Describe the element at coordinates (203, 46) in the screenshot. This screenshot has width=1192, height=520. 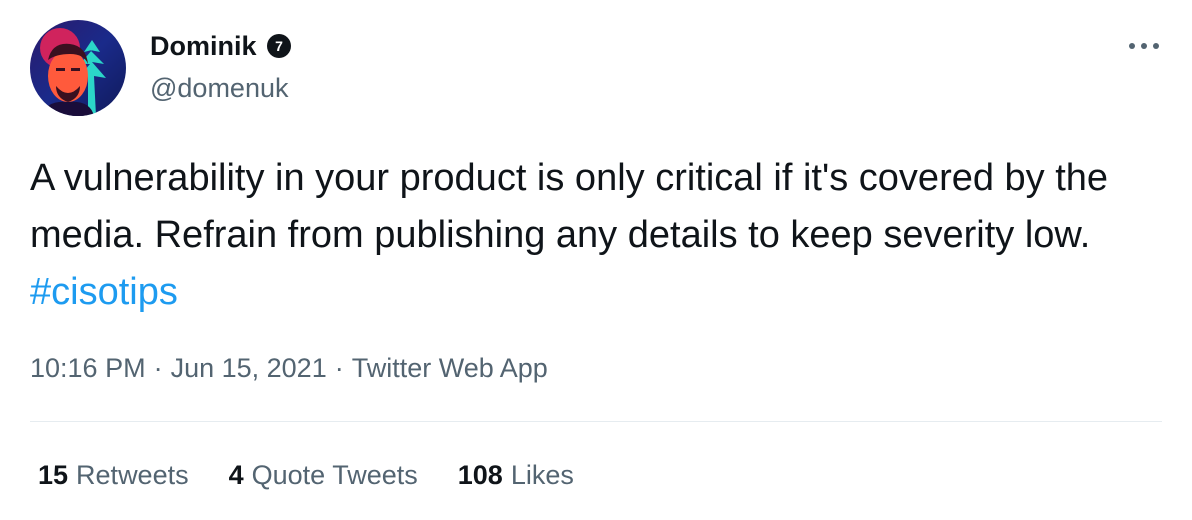
I see `display-name: Dominik` at that location.